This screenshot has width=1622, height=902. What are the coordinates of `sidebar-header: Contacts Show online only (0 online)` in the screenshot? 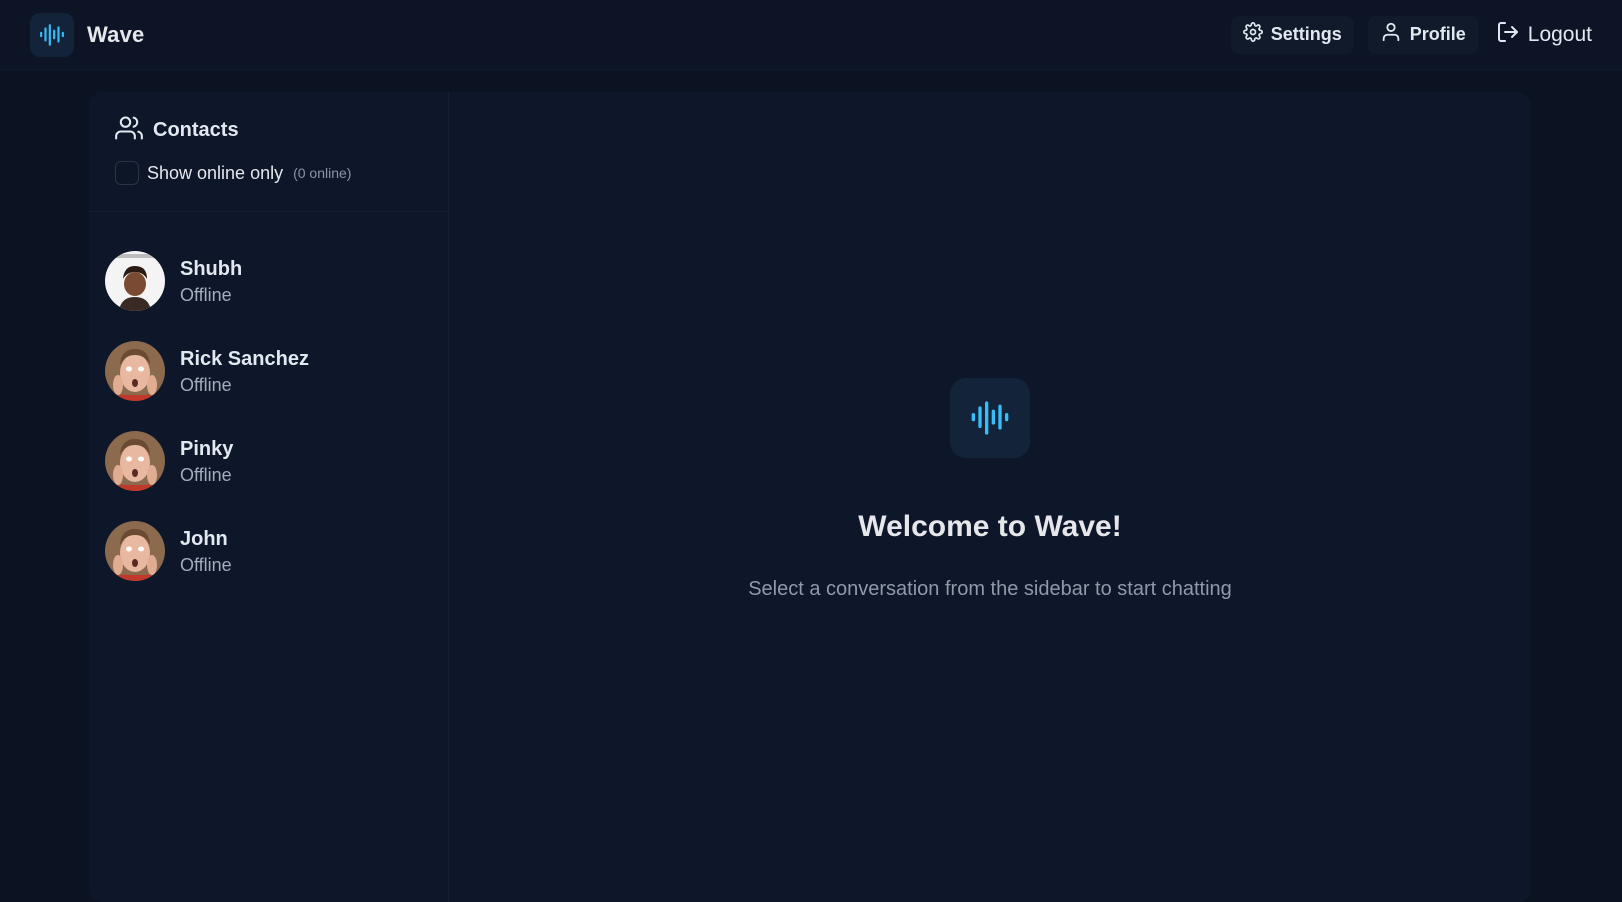 It's located at (268, 152).